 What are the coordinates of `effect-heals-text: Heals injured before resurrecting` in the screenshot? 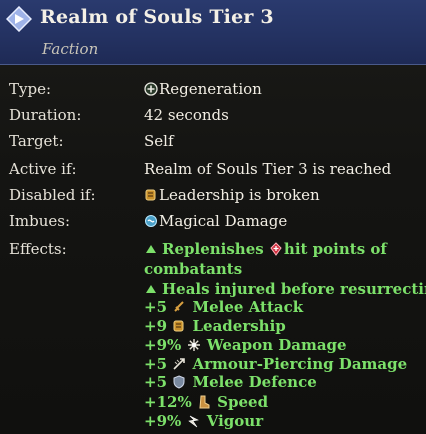 It's located at (294, 289).